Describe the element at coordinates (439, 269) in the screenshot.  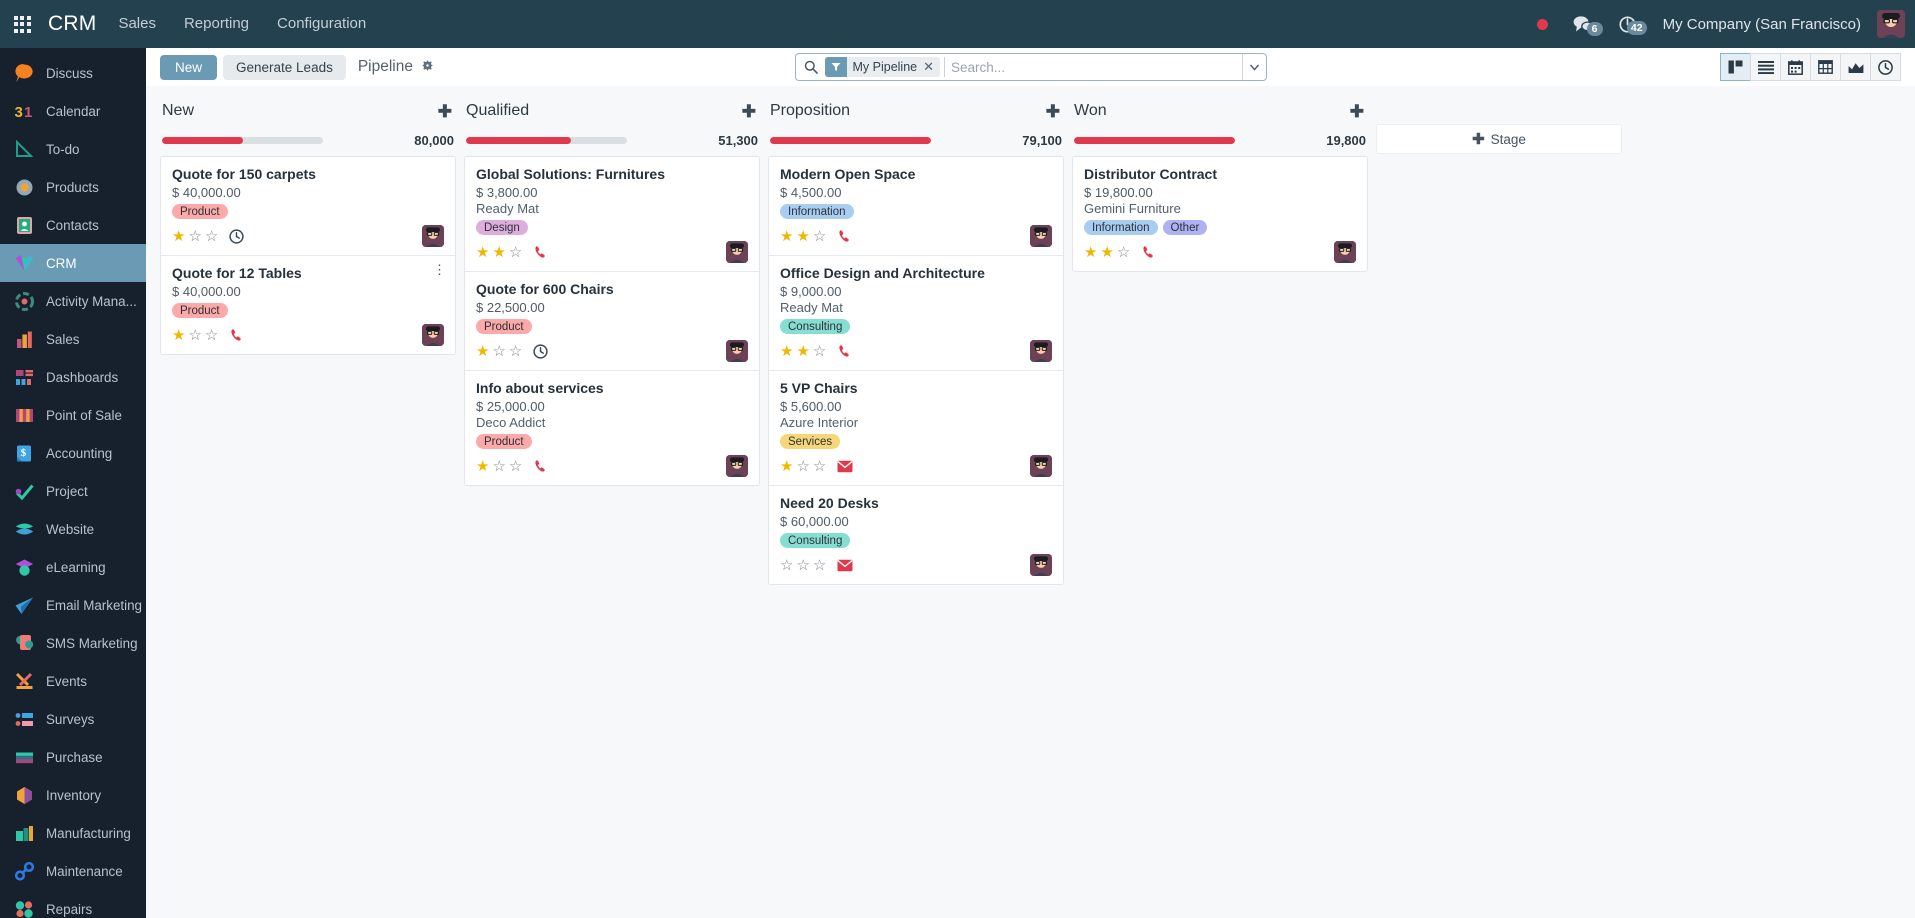
I see `card-menu-button: ⋮` at that location.